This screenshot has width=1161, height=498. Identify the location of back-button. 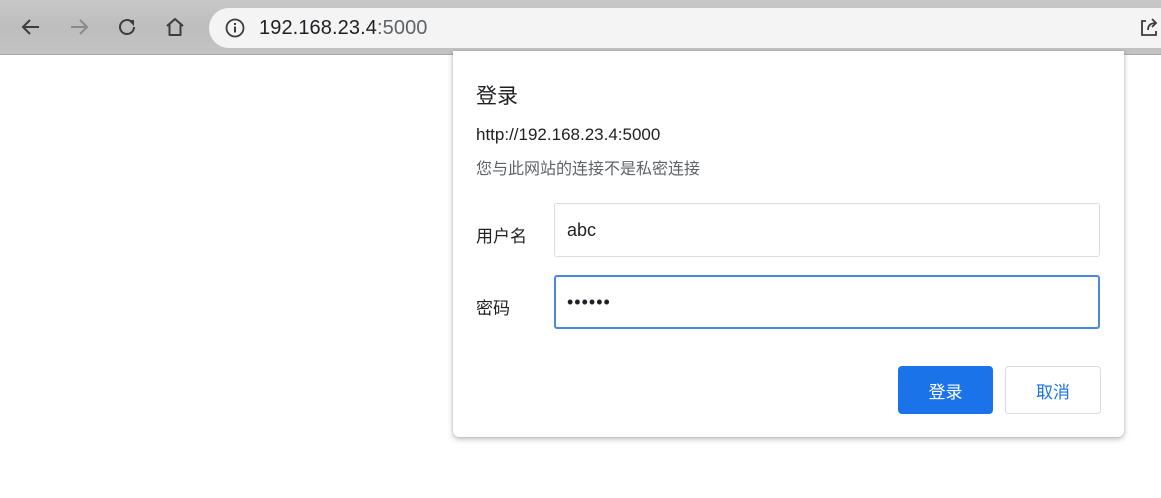
(31, 27).